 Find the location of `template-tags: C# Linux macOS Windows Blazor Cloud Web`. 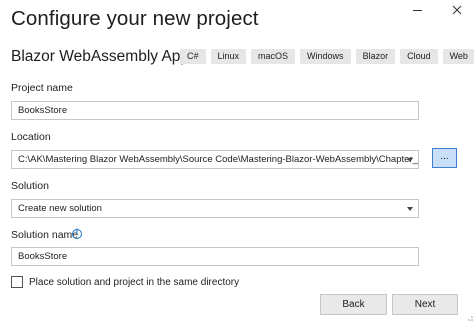

template-tags: C# Linux macOS Windows Blazor Cloud Web is located at coordinates (327, 56).